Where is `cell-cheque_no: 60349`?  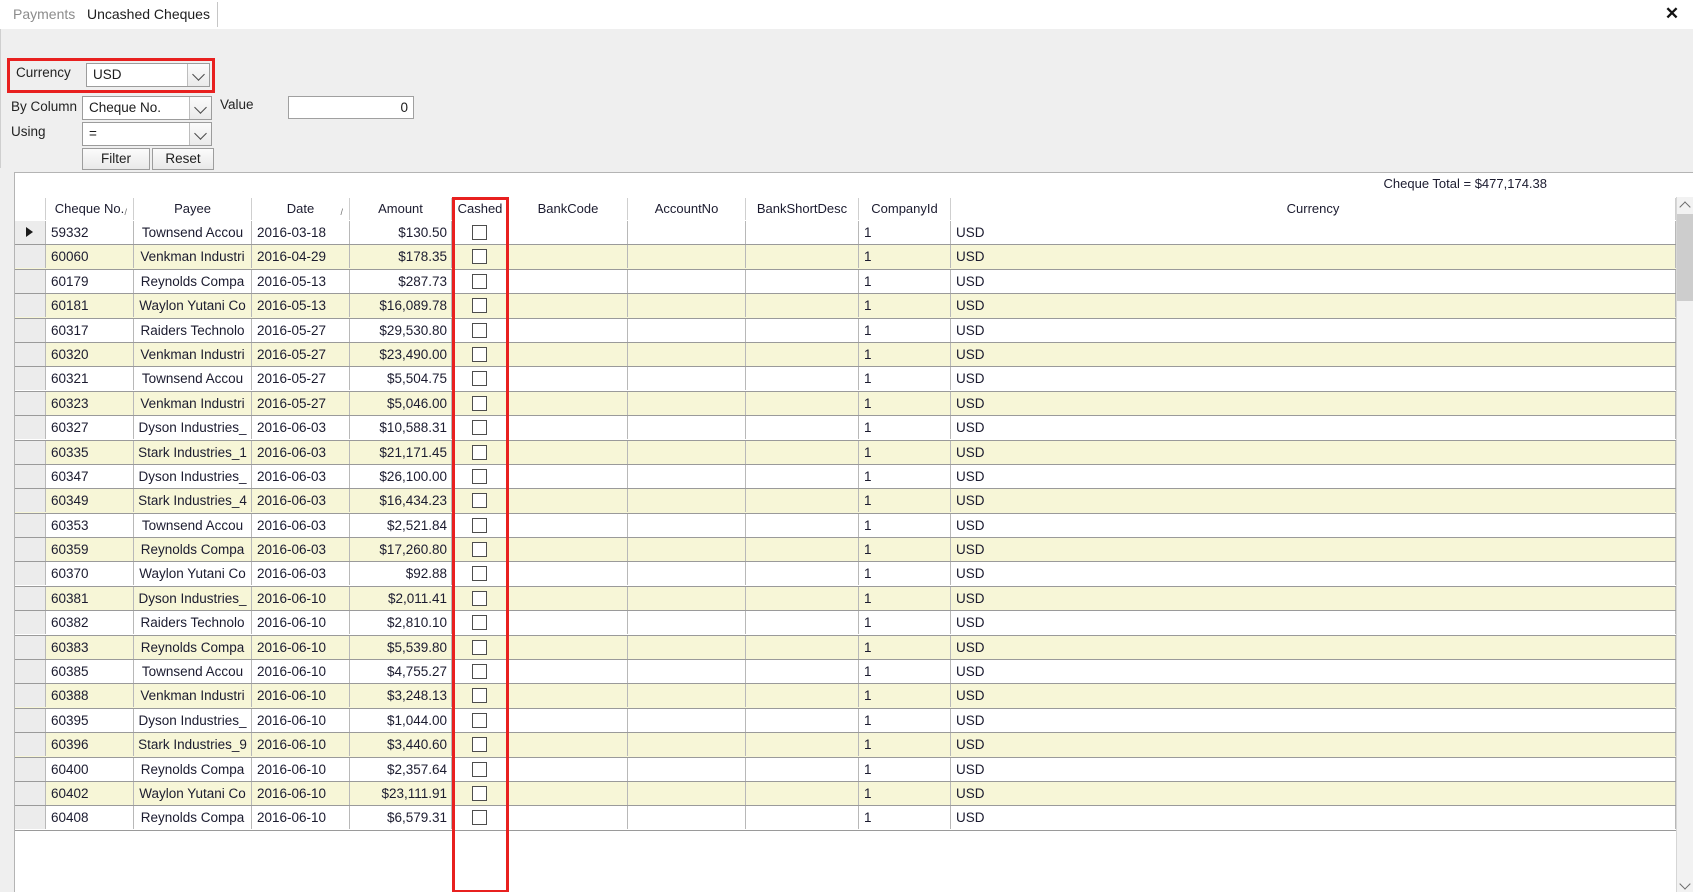 cell-cheque_no: 60349 is located at coordinates (90, 501).